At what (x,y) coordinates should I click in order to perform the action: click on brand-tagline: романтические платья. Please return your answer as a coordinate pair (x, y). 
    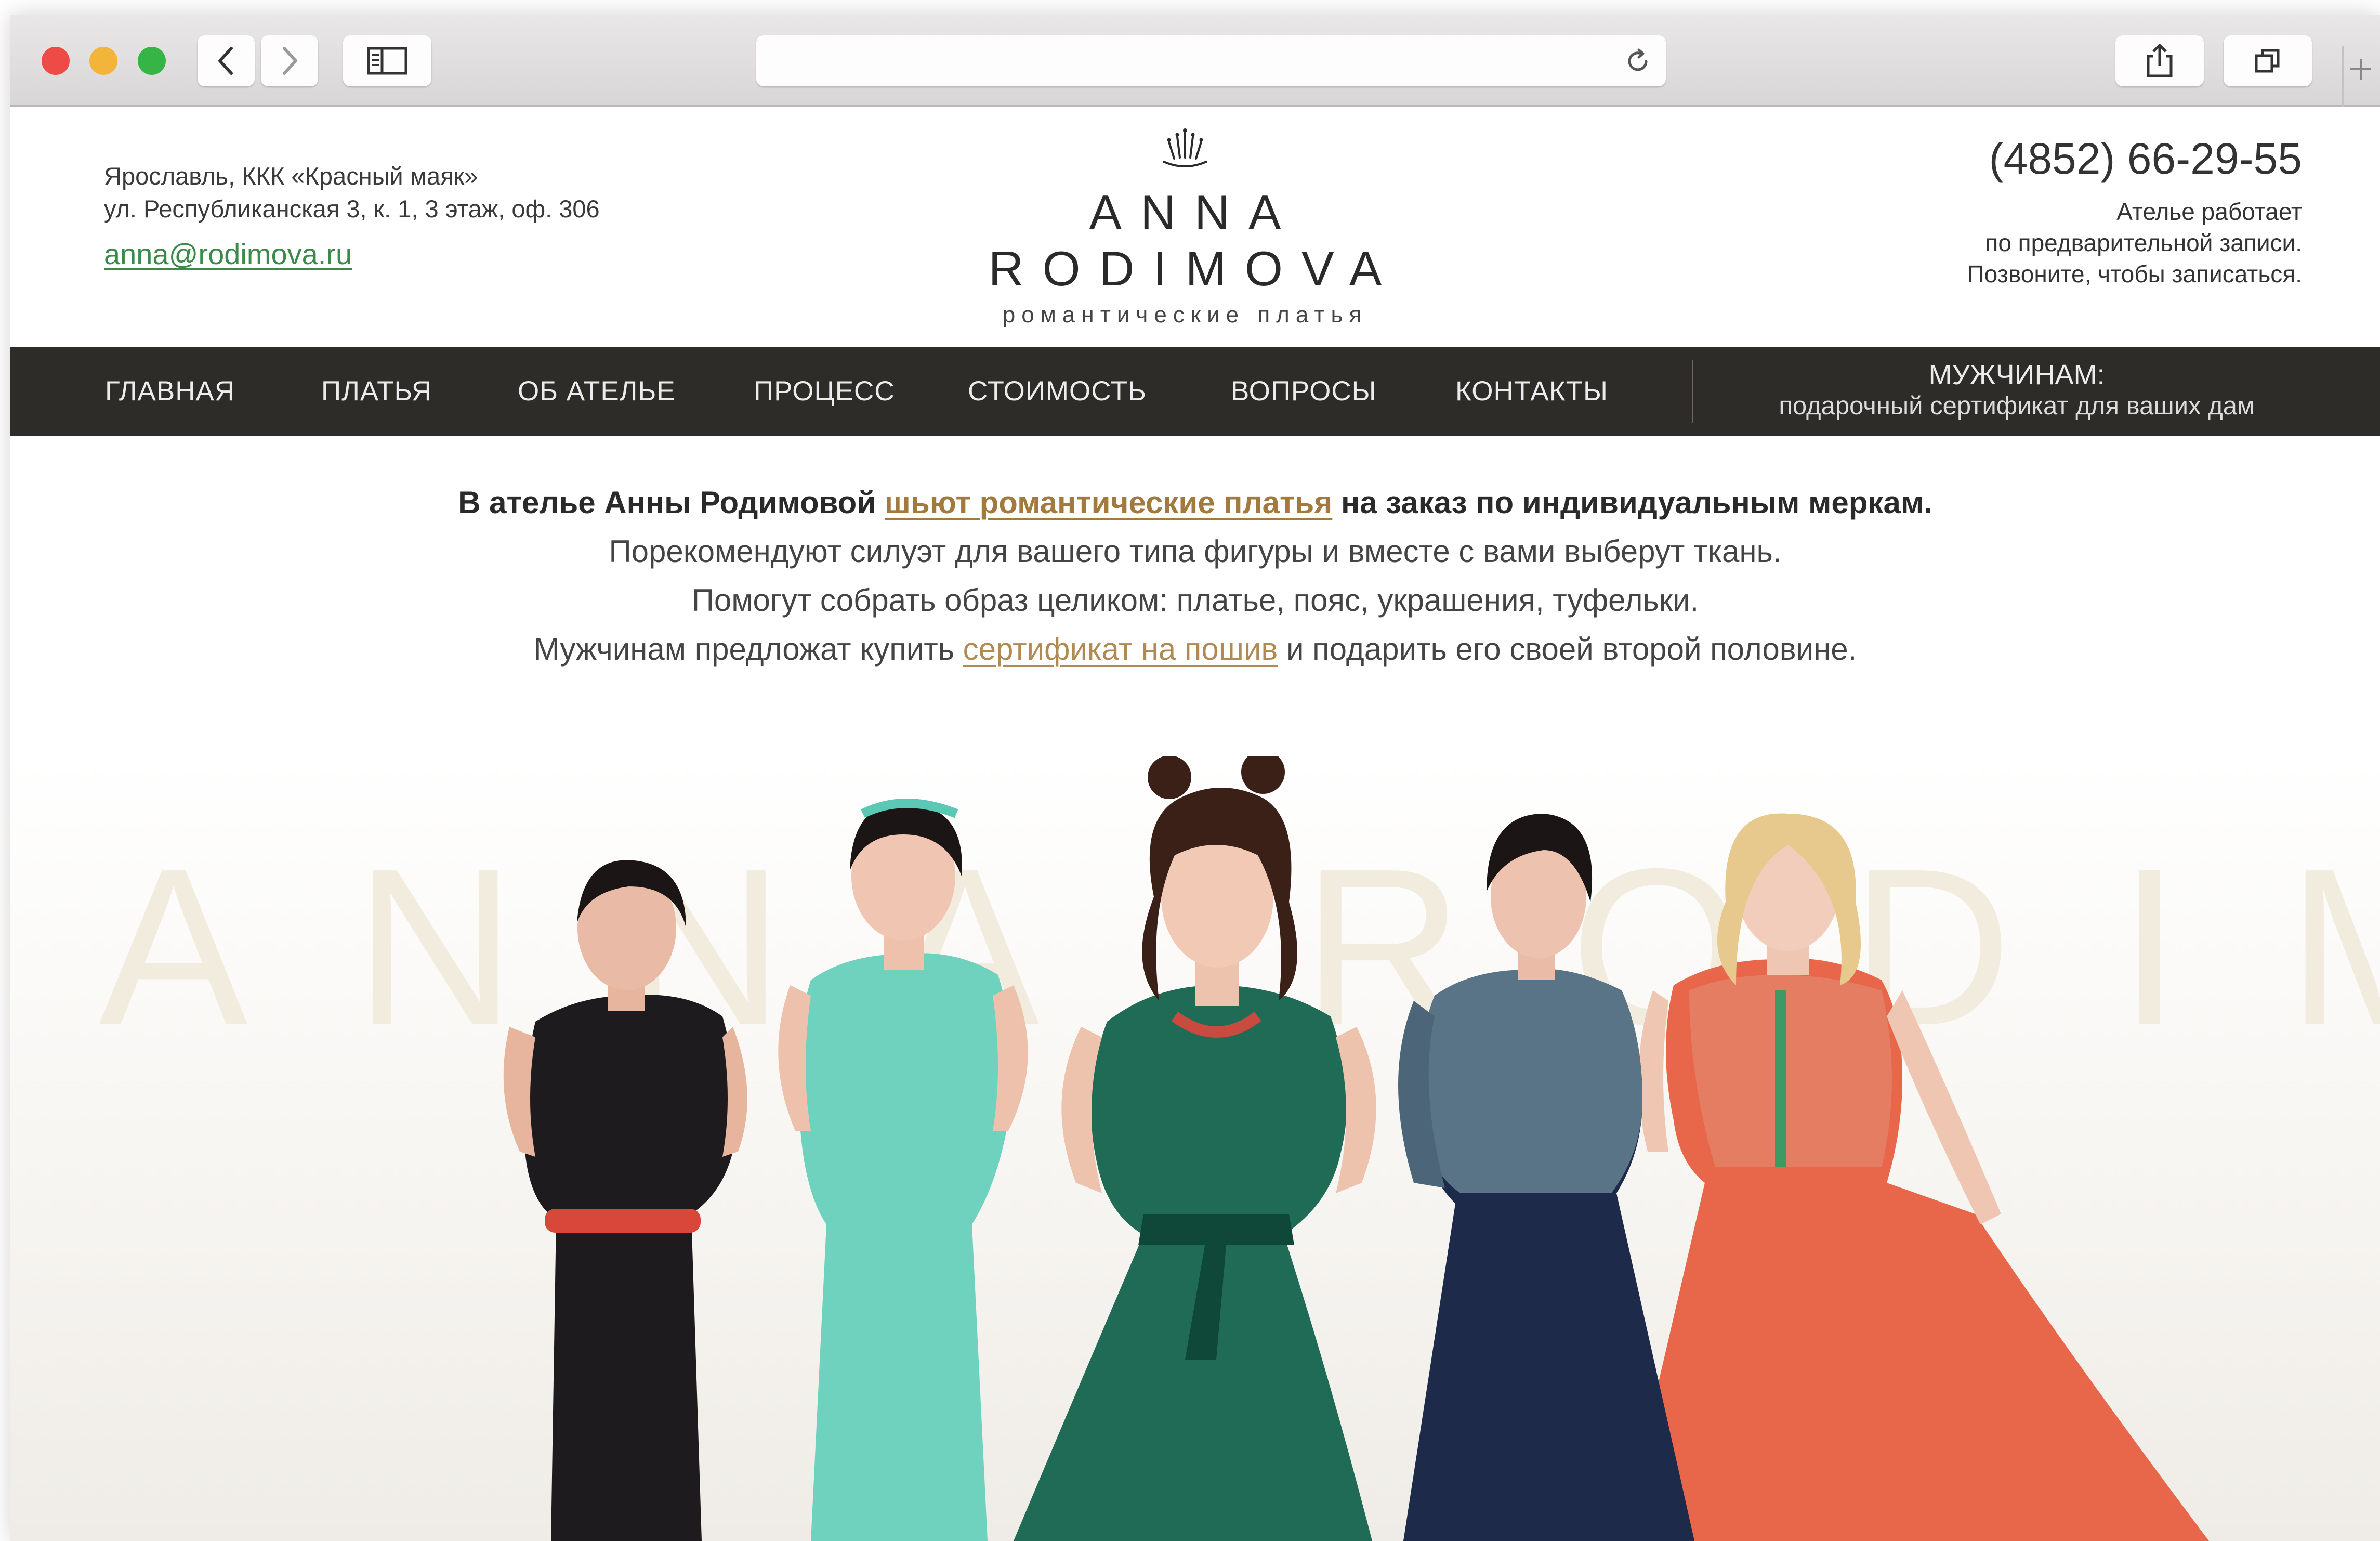
    Looking at the image, I should click on (1185, 315).